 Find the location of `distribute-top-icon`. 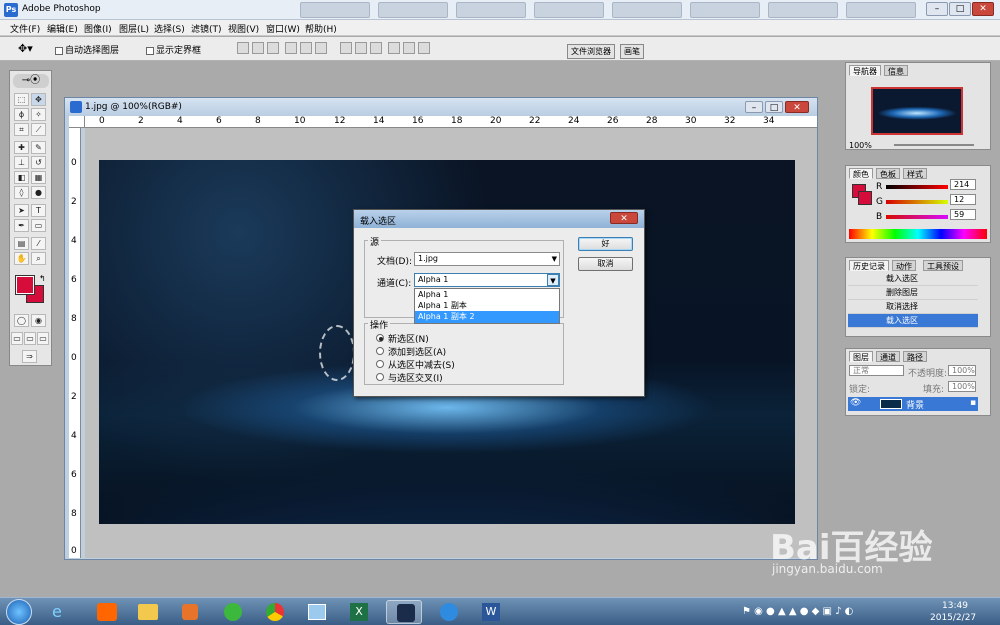

distribute-top-icon is located at coordinates (346, 48).